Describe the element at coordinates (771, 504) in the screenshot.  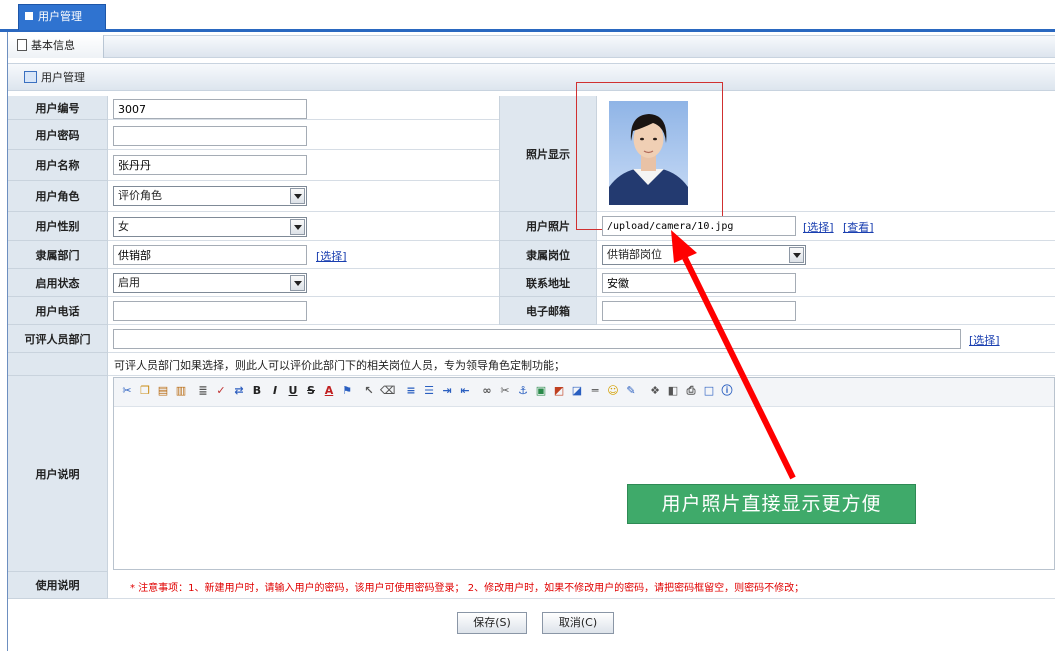
I see `annotation-callout: 用户照片直接显示更方便` at that location.